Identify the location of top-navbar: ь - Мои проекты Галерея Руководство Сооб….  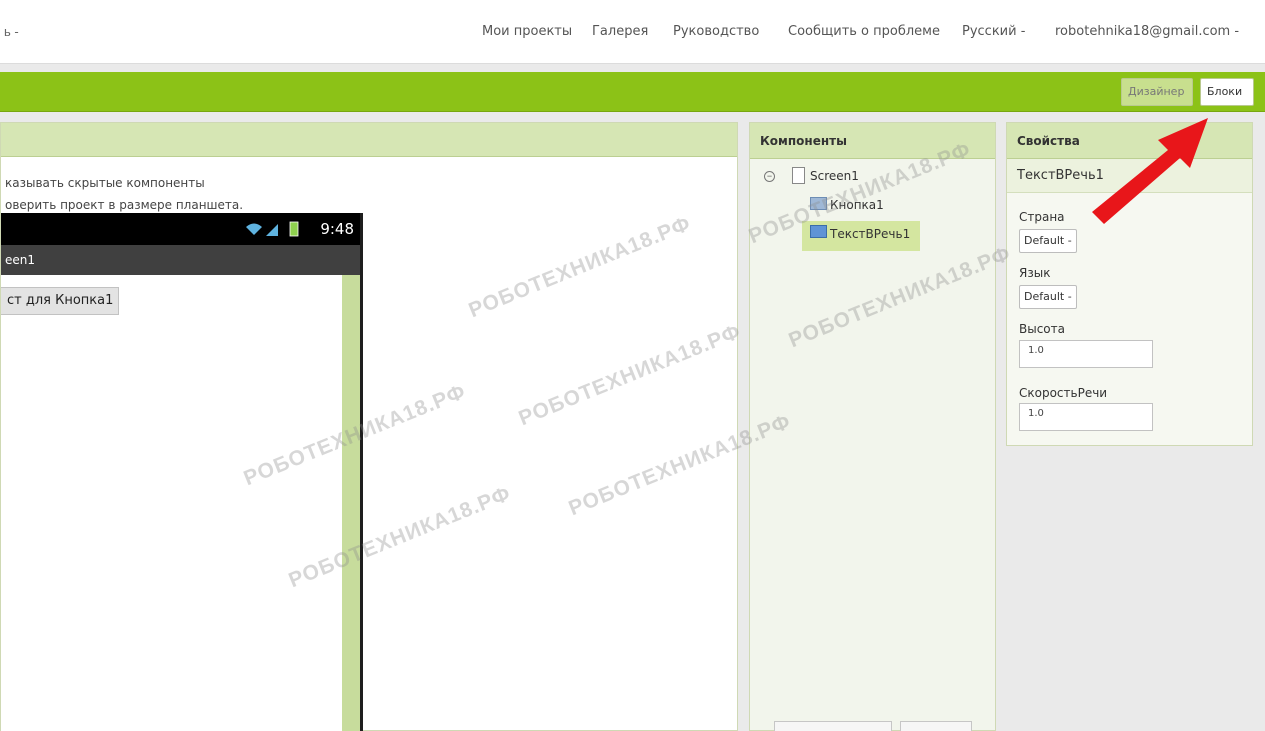
(632, 32).